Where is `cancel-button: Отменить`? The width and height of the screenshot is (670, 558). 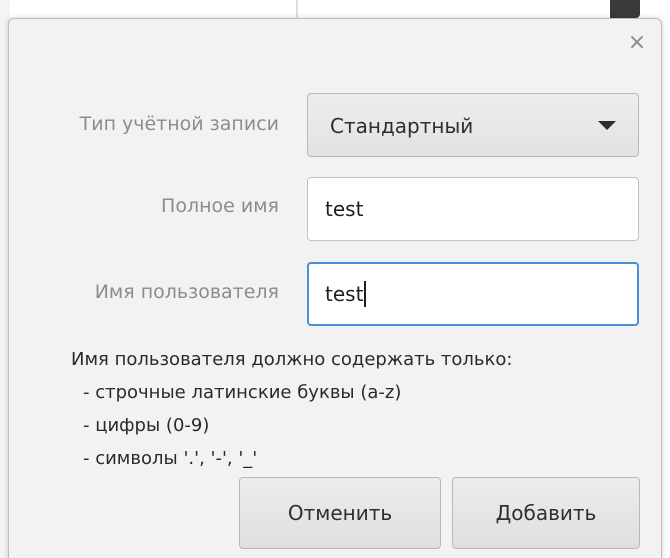 cancel-button: Отменить is located at coordinates (340, 513).